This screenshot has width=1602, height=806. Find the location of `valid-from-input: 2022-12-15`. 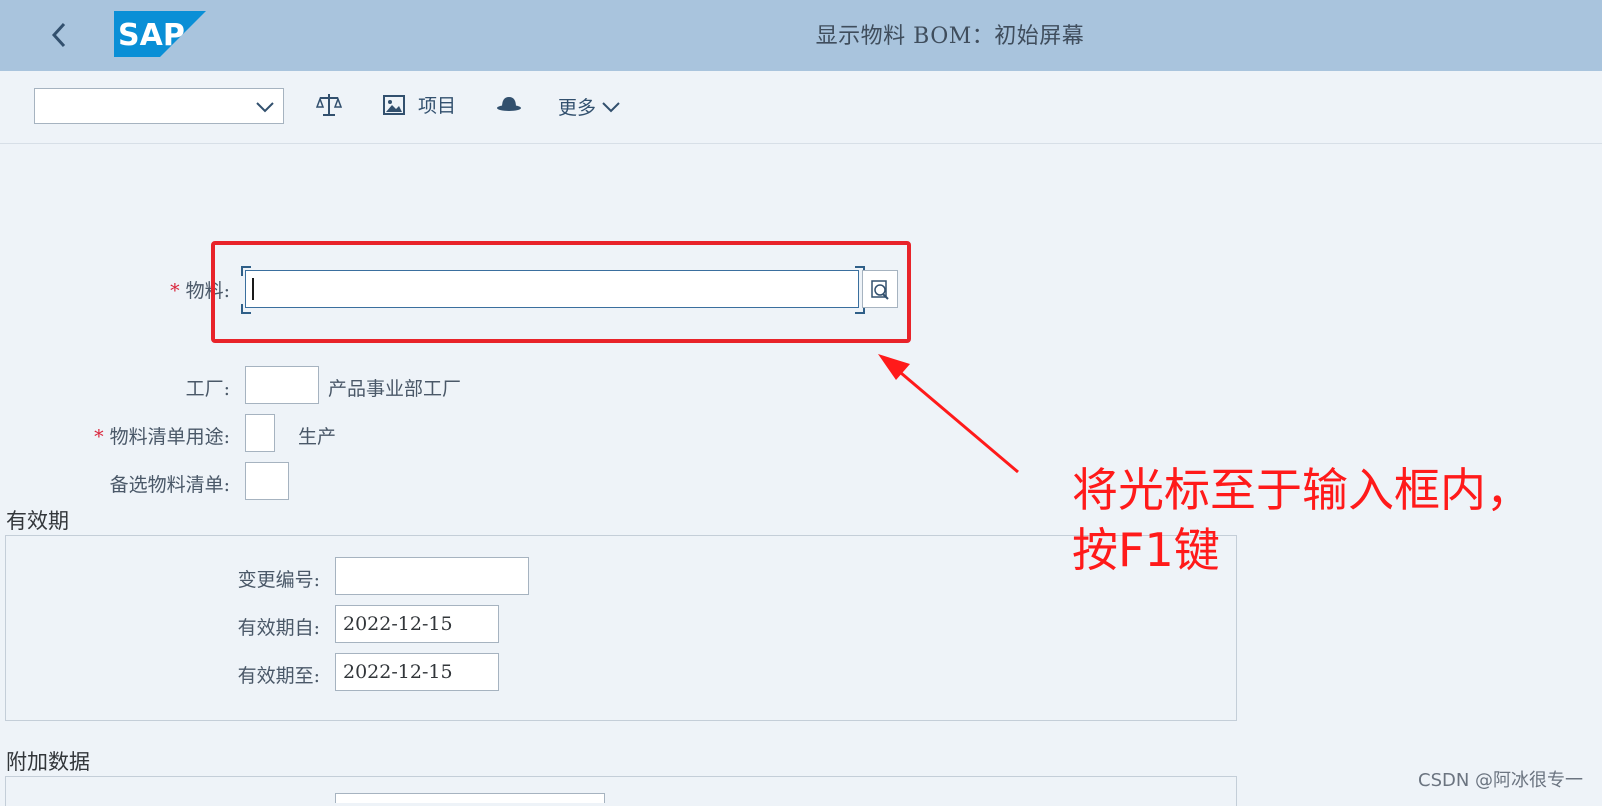

valid-from-input: 2022-12-15 is located at coordinates (417, 624).